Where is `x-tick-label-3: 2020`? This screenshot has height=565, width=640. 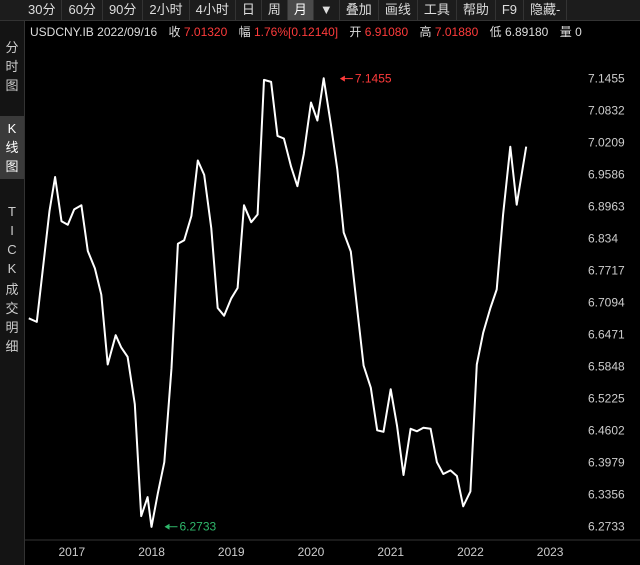
x-tick-label-3: 2020 is located at coordinates (311, 552).